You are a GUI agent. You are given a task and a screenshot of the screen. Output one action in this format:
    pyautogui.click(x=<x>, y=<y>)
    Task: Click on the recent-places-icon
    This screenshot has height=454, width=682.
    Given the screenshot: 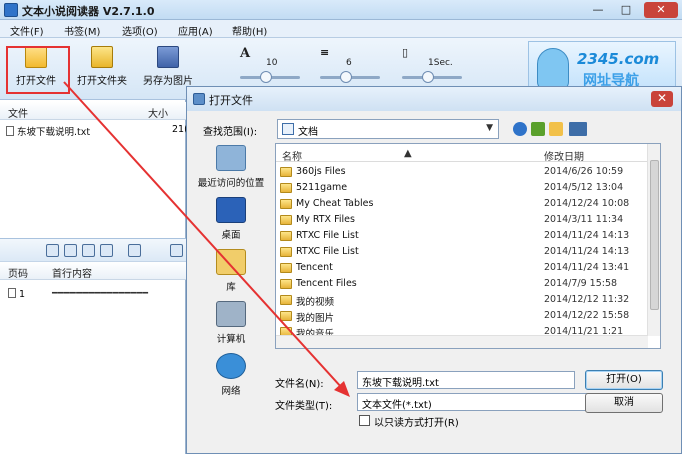 What is the action you would take?
    pyautogui.click(x=231, y=158)
    